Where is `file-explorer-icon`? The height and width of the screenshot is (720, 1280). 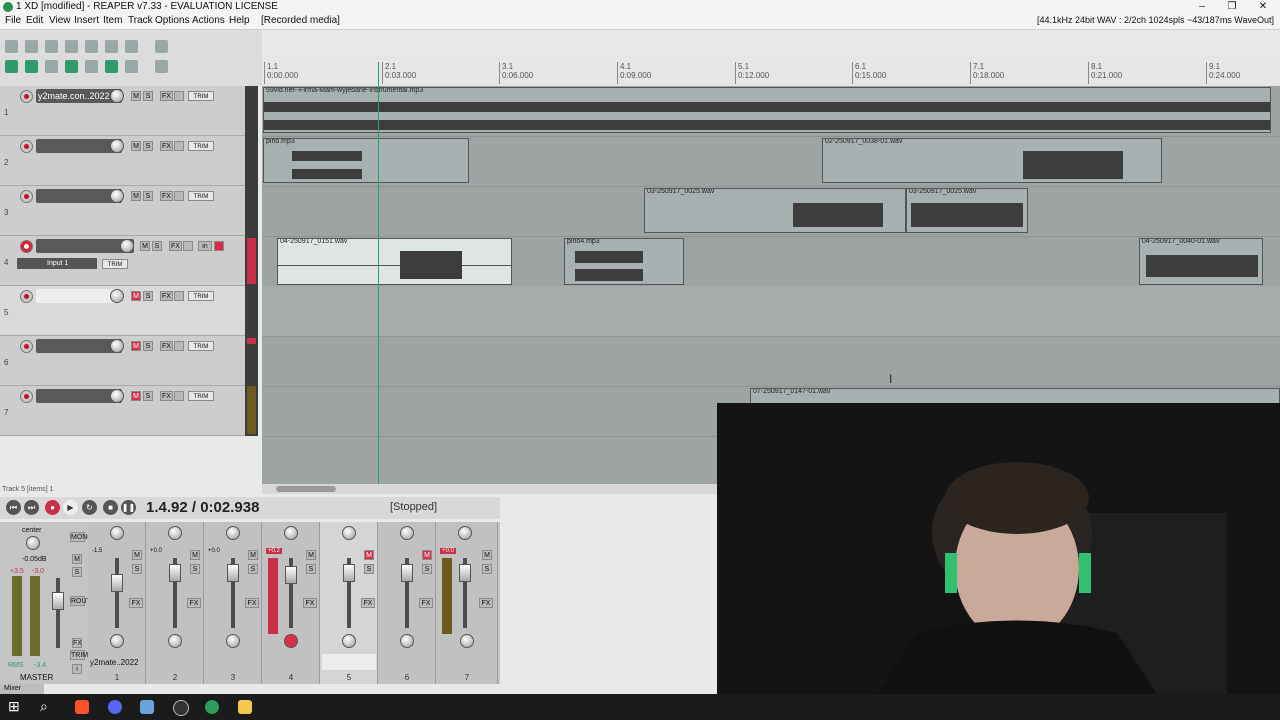
file-explorer-icon is located at coordinates (245, 707).